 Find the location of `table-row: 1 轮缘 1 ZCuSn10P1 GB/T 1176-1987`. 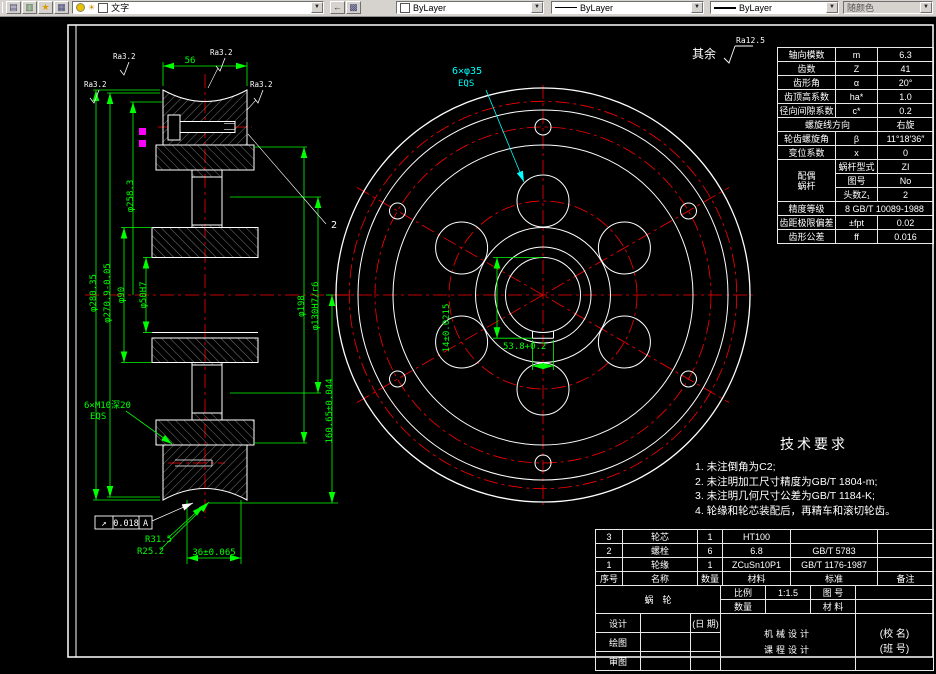

table-row: 1 轮缘 1 ZCuSn10P1 GB/T 1176-1987 is located at coordinates (764, 564).